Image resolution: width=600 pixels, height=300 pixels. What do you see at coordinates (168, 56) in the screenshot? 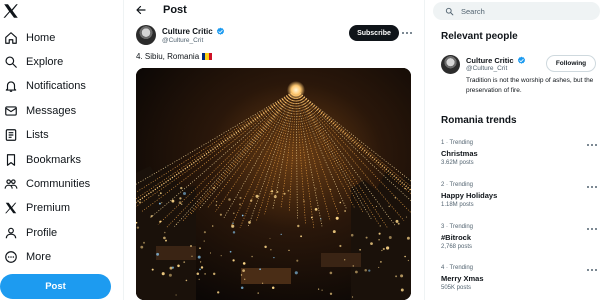
I see `tweet-text-content: 4. Sibiu, Romania` at bounding box center [168, 56].